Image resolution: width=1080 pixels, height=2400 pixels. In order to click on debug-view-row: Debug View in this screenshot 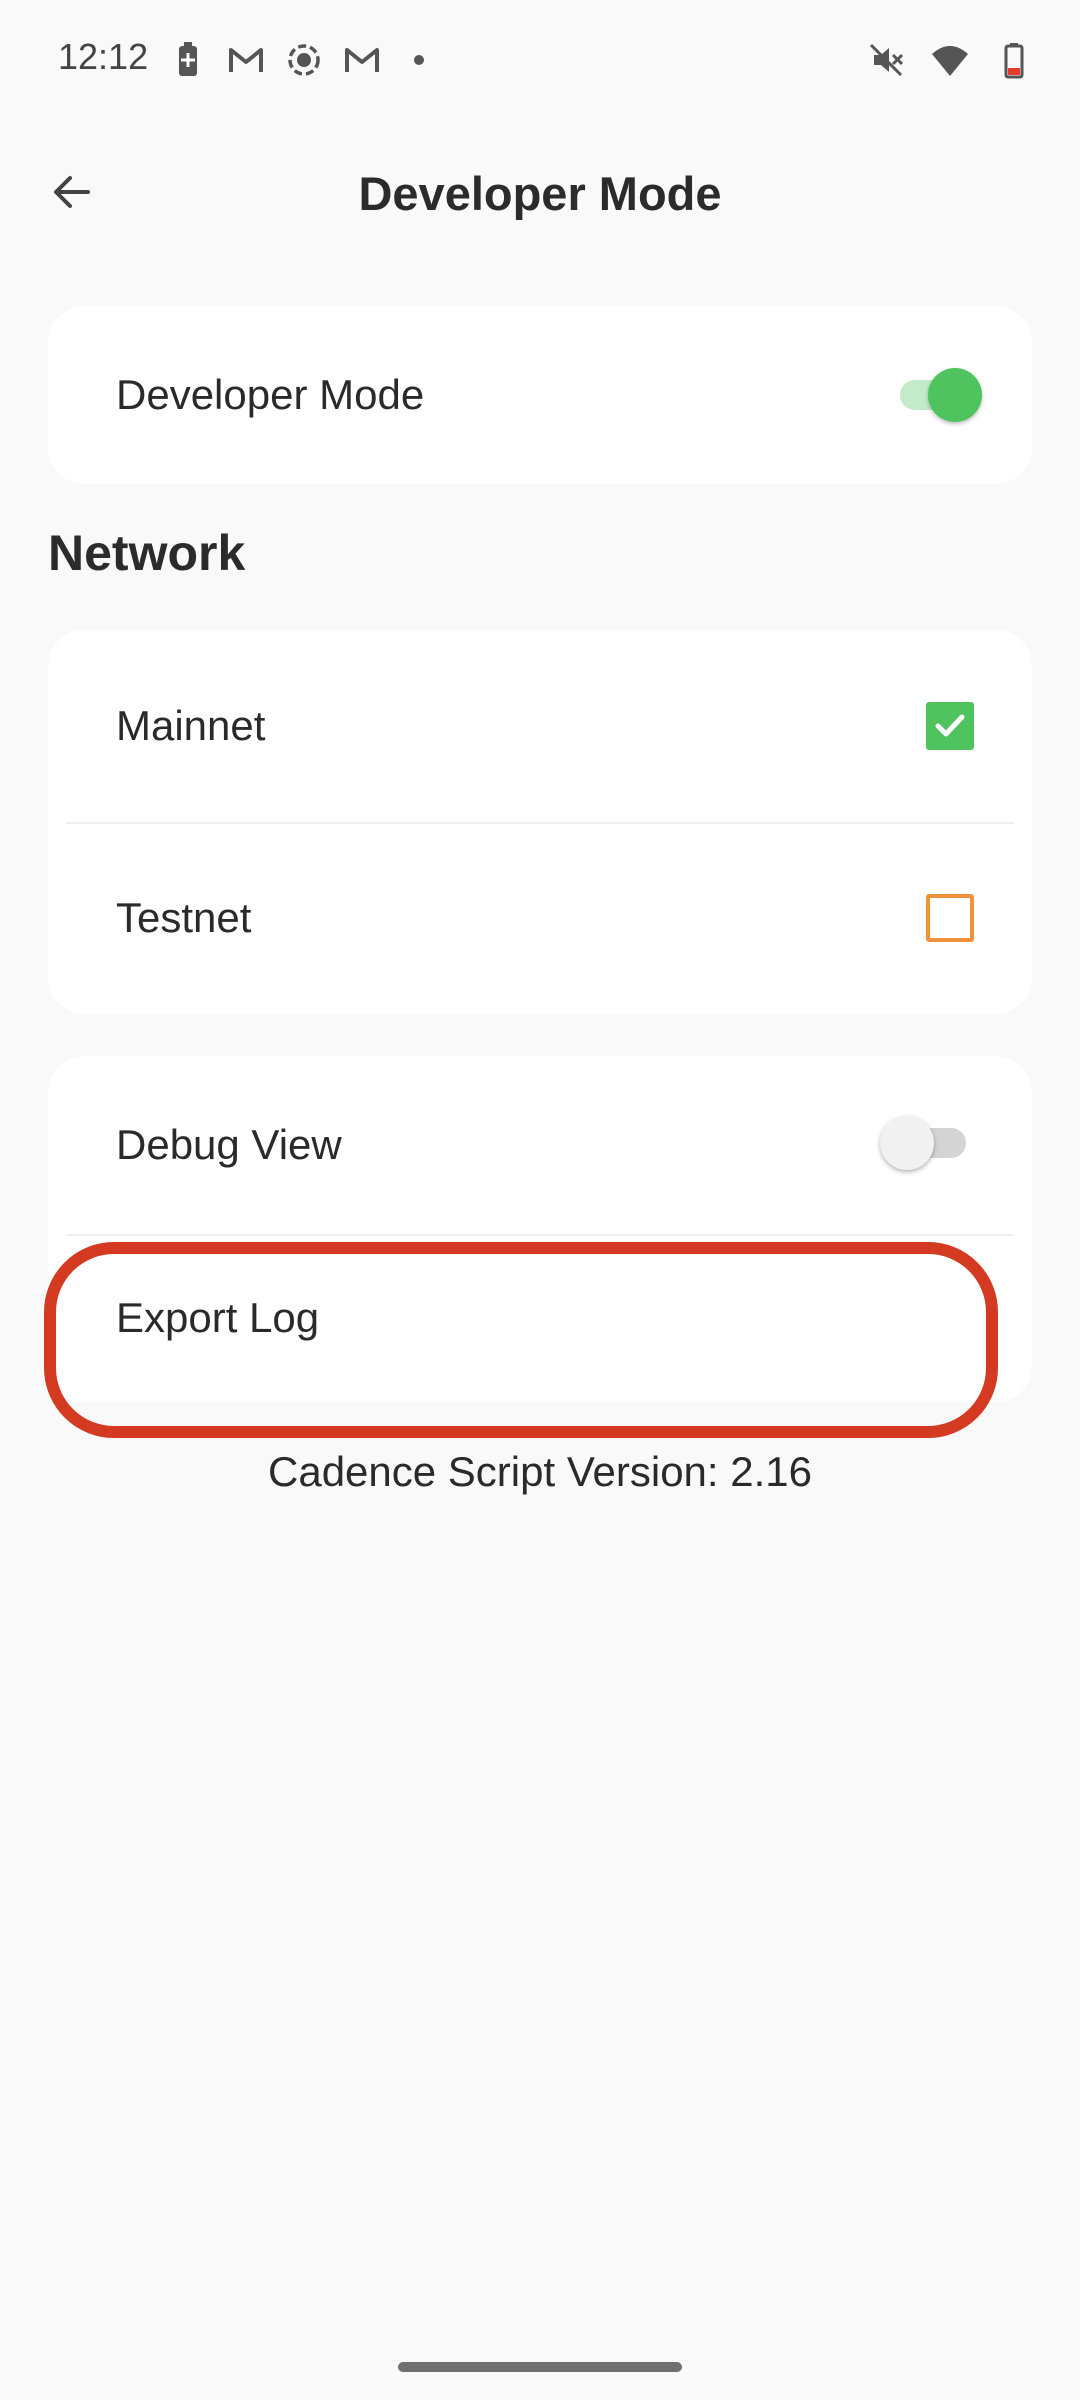, I will do `click(540, 1145)`.